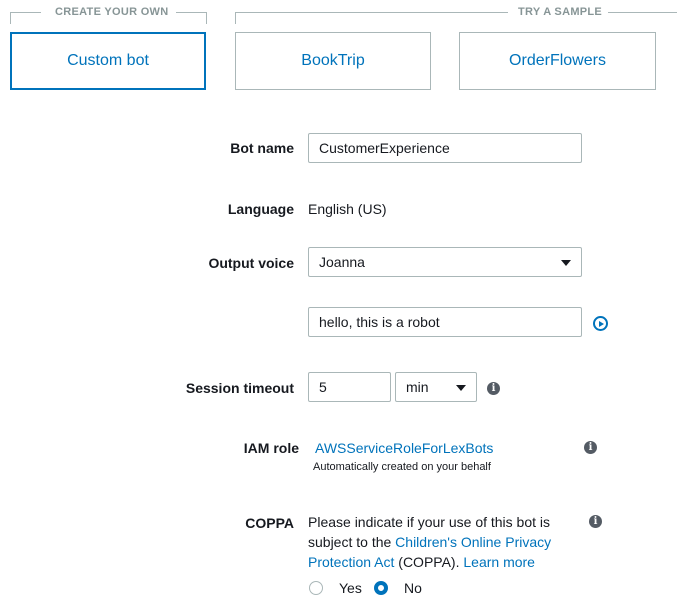 The image size is (677, 604). I want to click on iam-role-link: AWSServiceRoleForLexBots, so click(404, 448).